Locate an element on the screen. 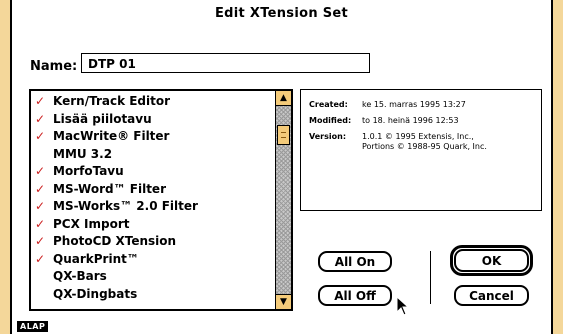 The height and width of the screenshot is (334, 563). scroll-down-arrow-icon: ▼ is located at coordinates (283, 301).